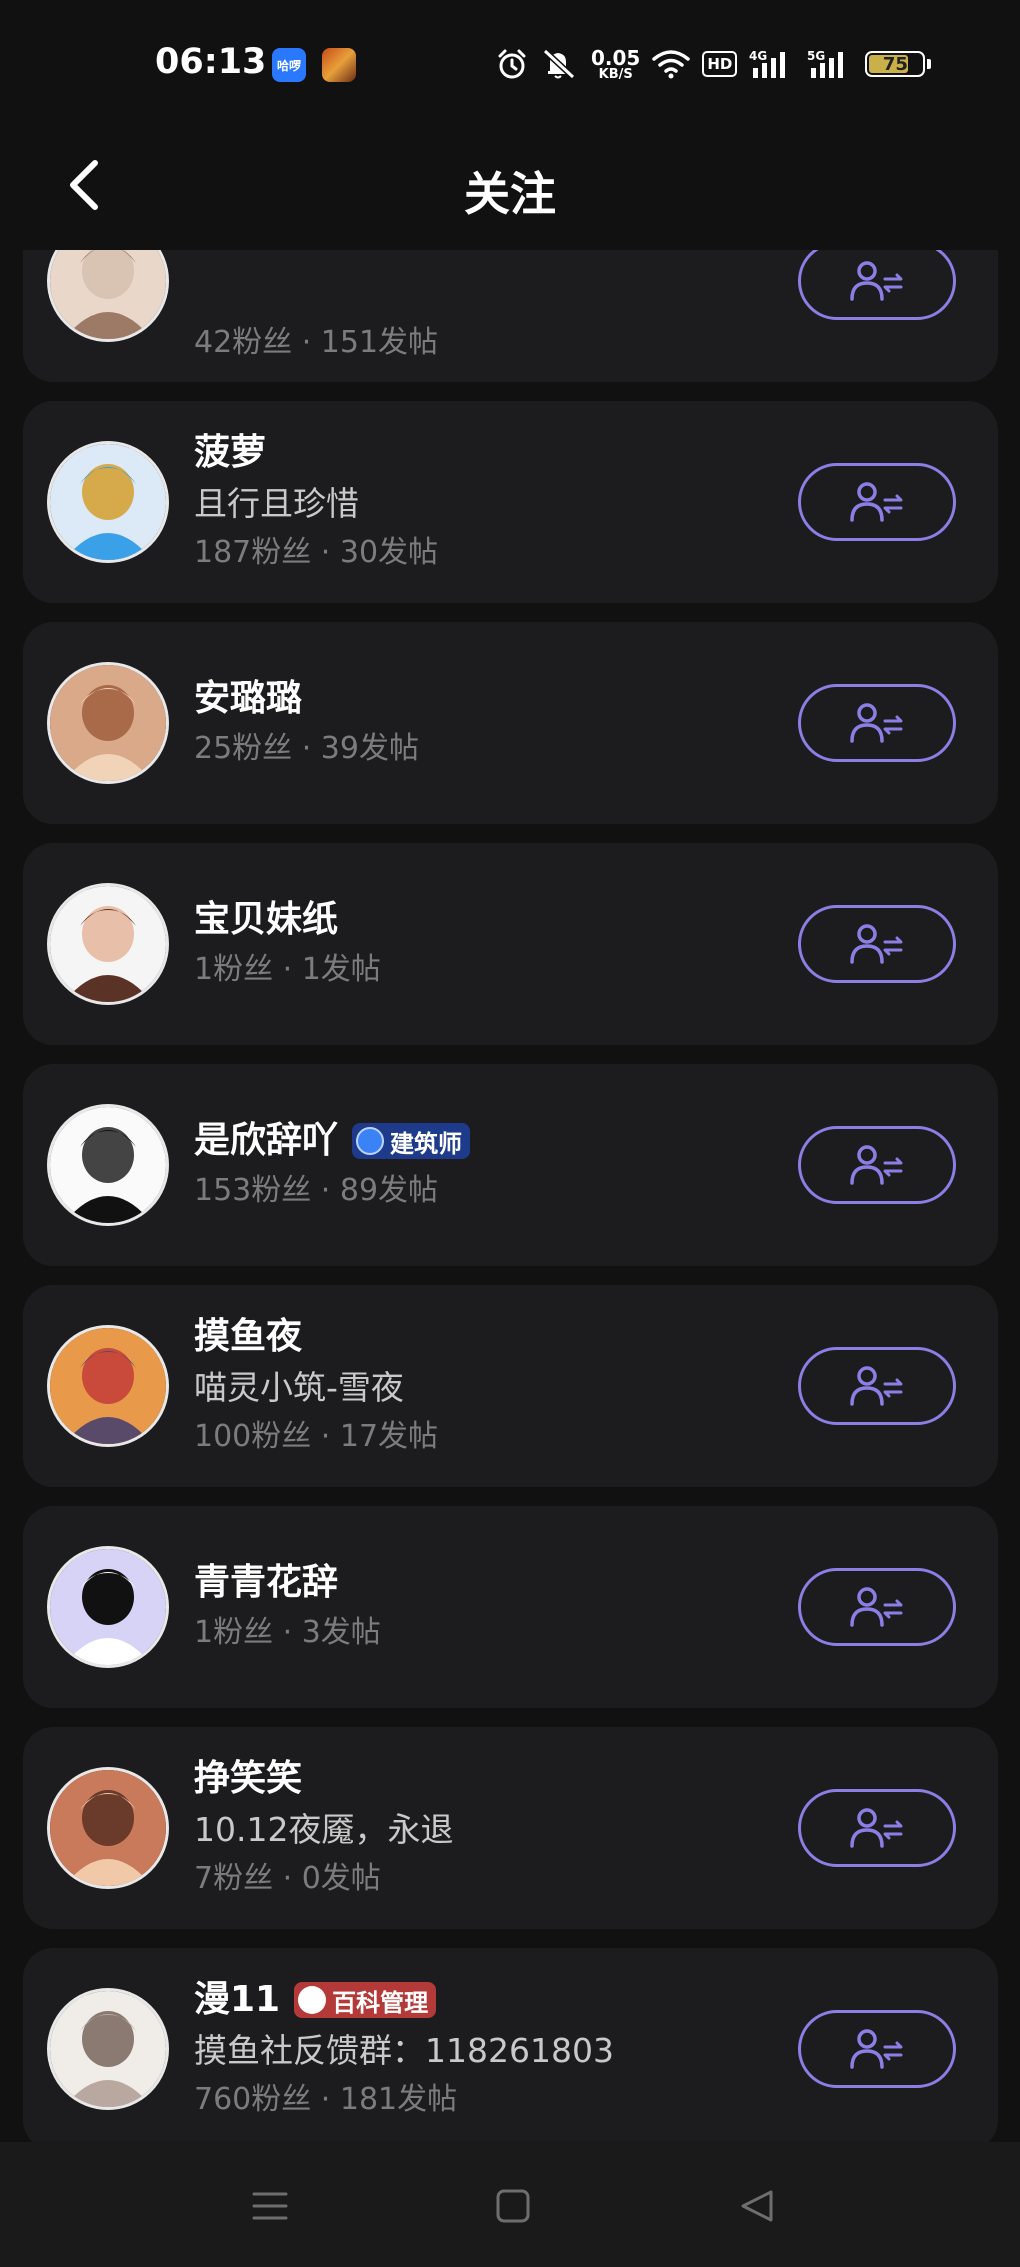 The height and width of the screenshot is (2267, 1020). I want to click on user-name-row: 挣笑笑, so click(323, 1779).